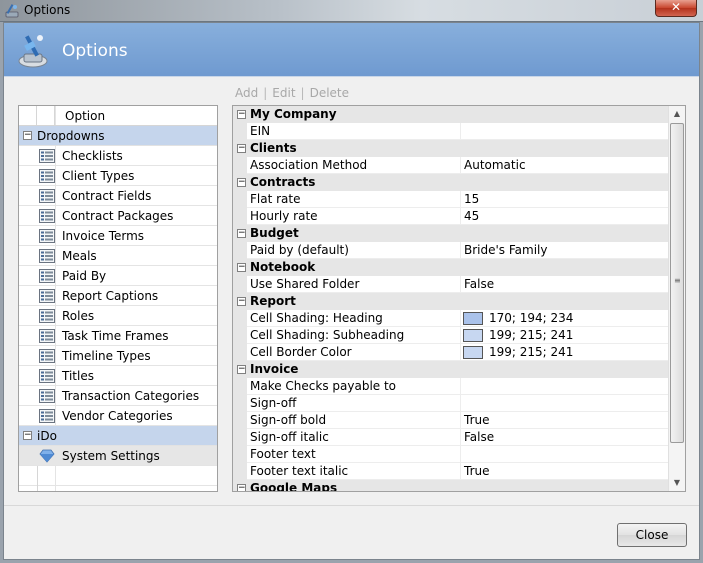 Image resolution: width=703 pixels, height=563 pixels. I want to click on property-value: 170; 194; 234, so click(531, 318).